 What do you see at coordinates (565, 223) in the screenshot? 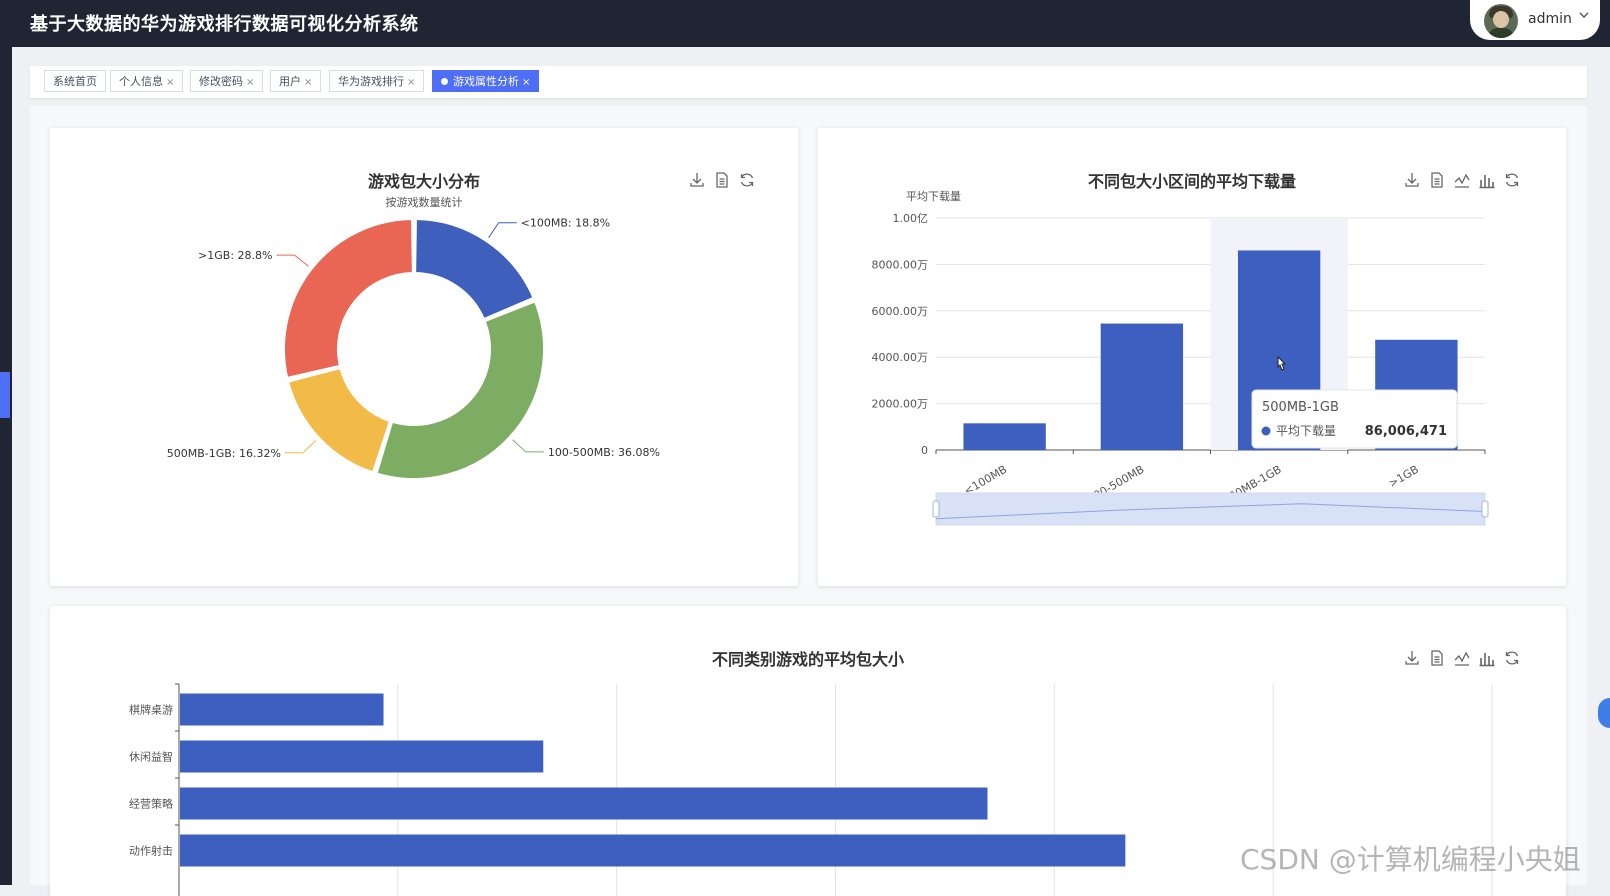
I see `pie-label: <100MB: 18.8%` at bounding box center [565, 223].